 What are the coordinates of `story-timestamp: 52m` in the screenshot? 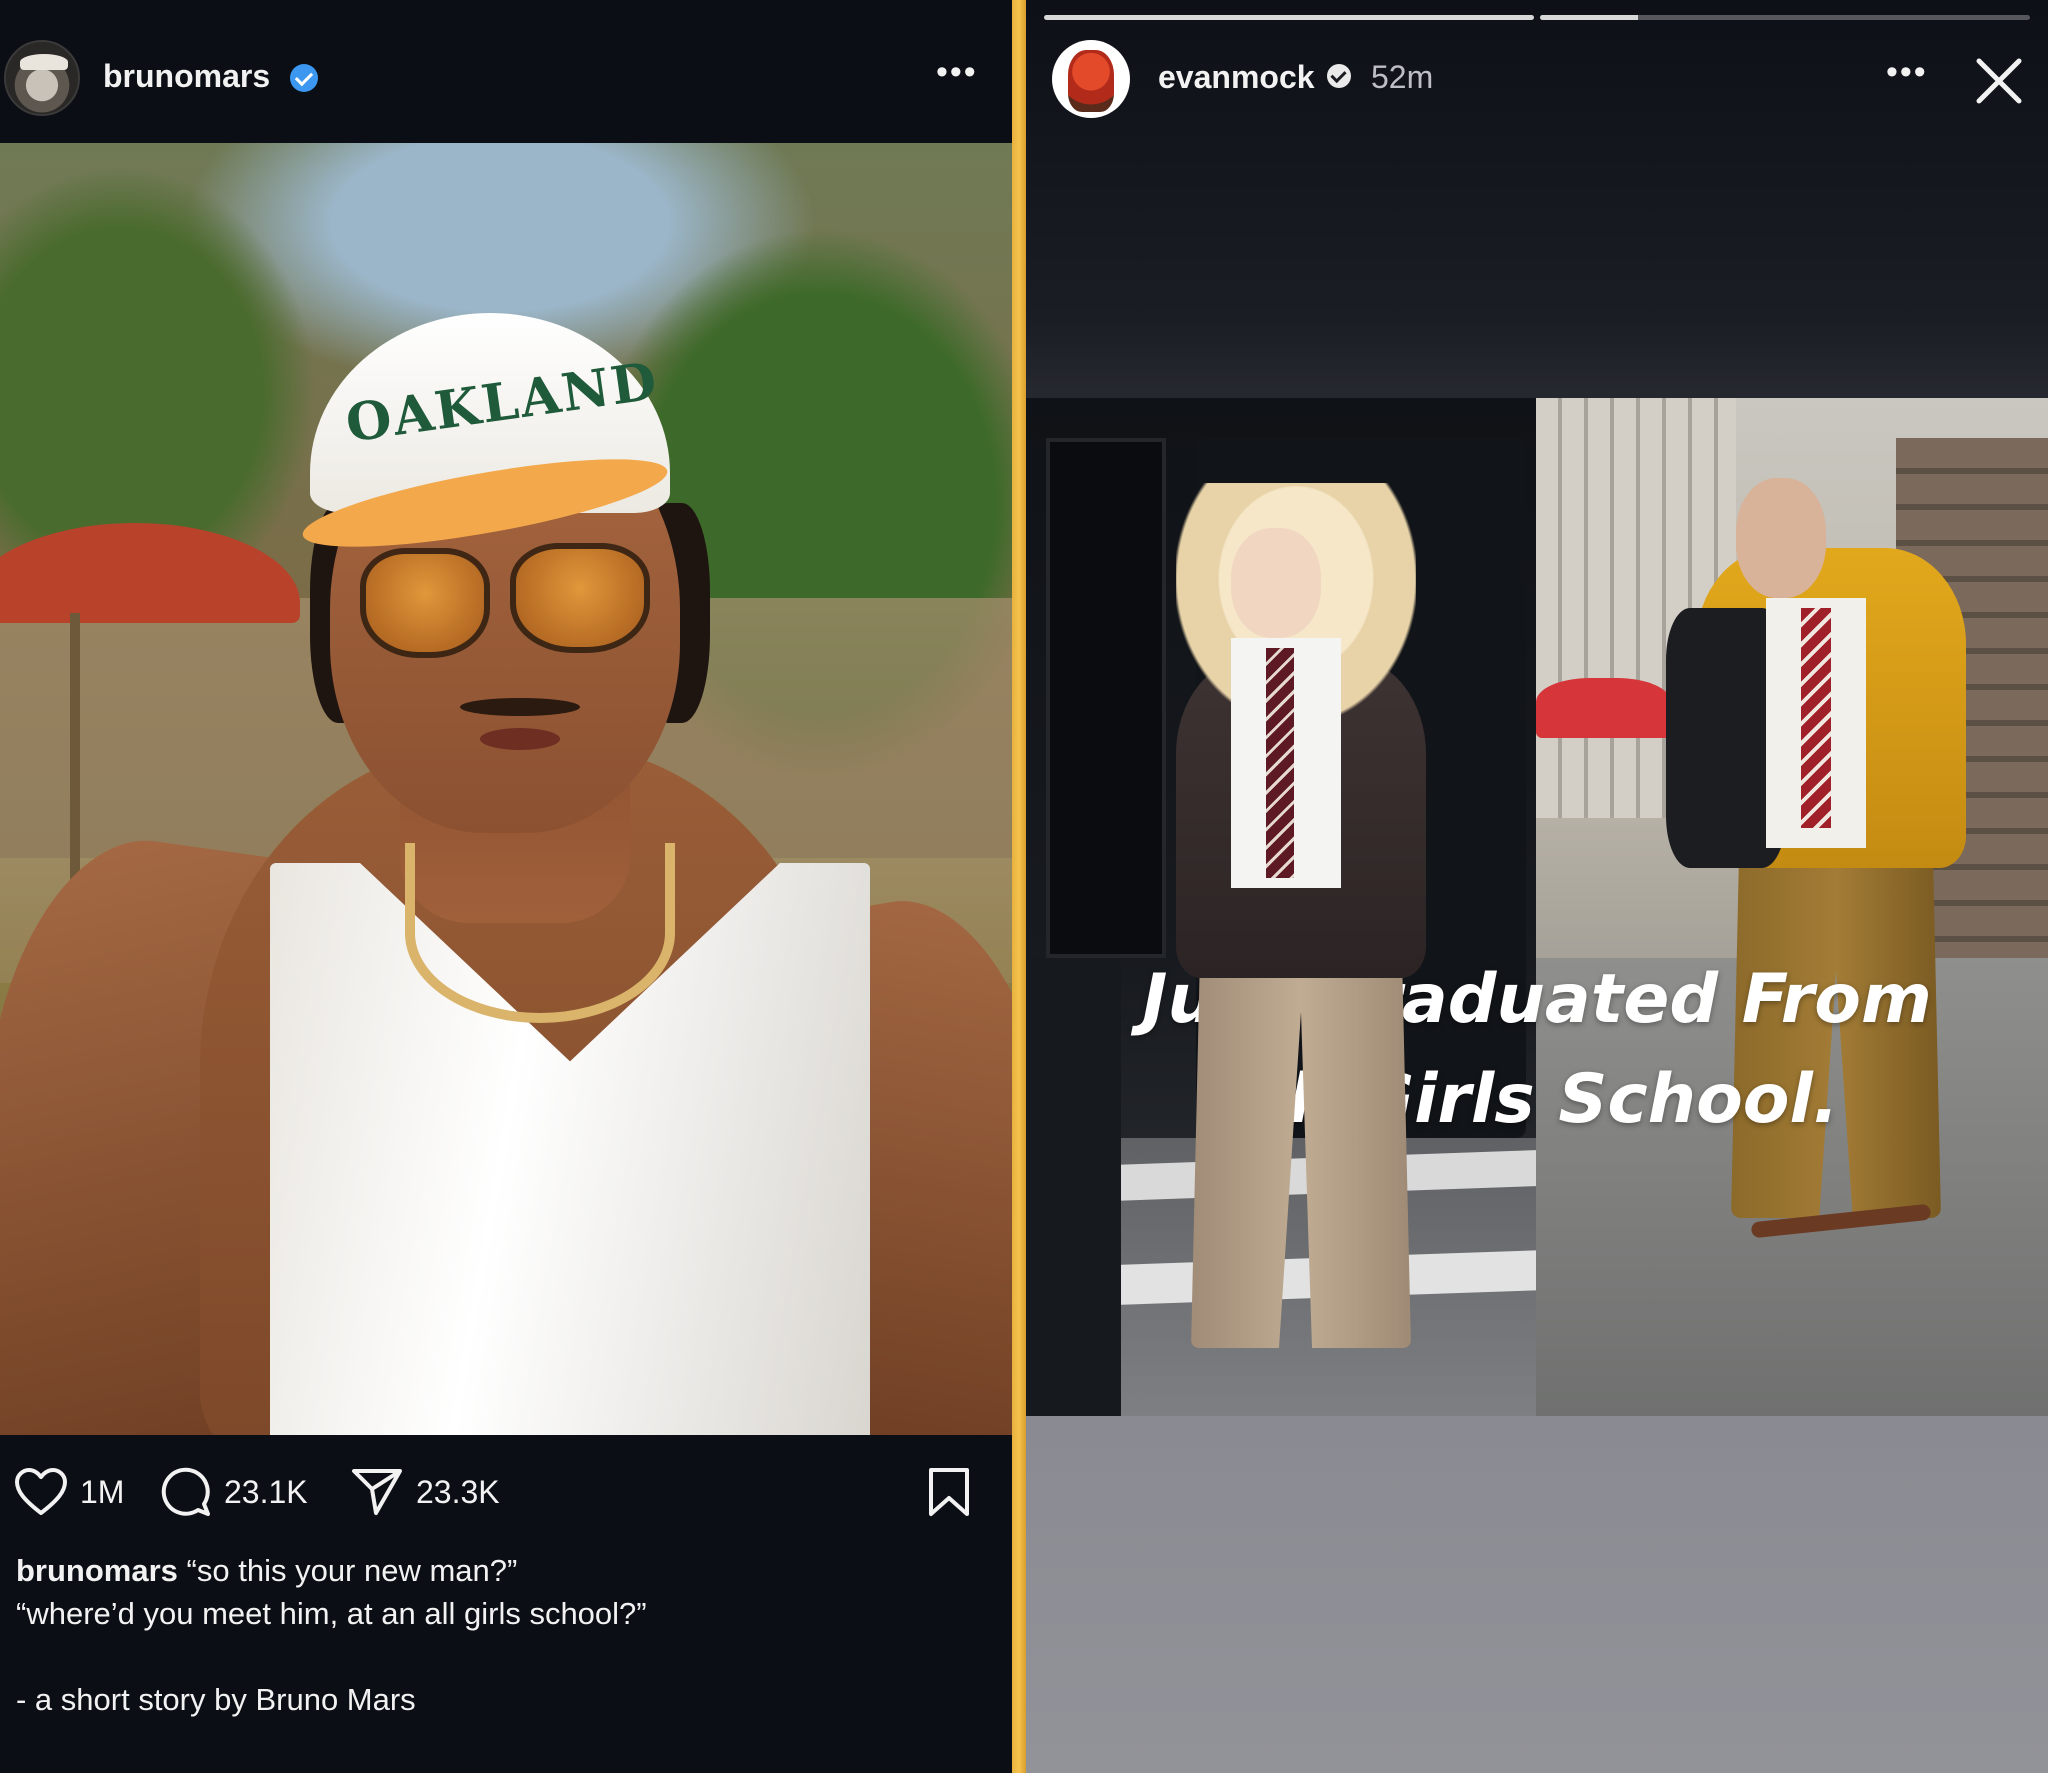 It's located at (1402, 77).